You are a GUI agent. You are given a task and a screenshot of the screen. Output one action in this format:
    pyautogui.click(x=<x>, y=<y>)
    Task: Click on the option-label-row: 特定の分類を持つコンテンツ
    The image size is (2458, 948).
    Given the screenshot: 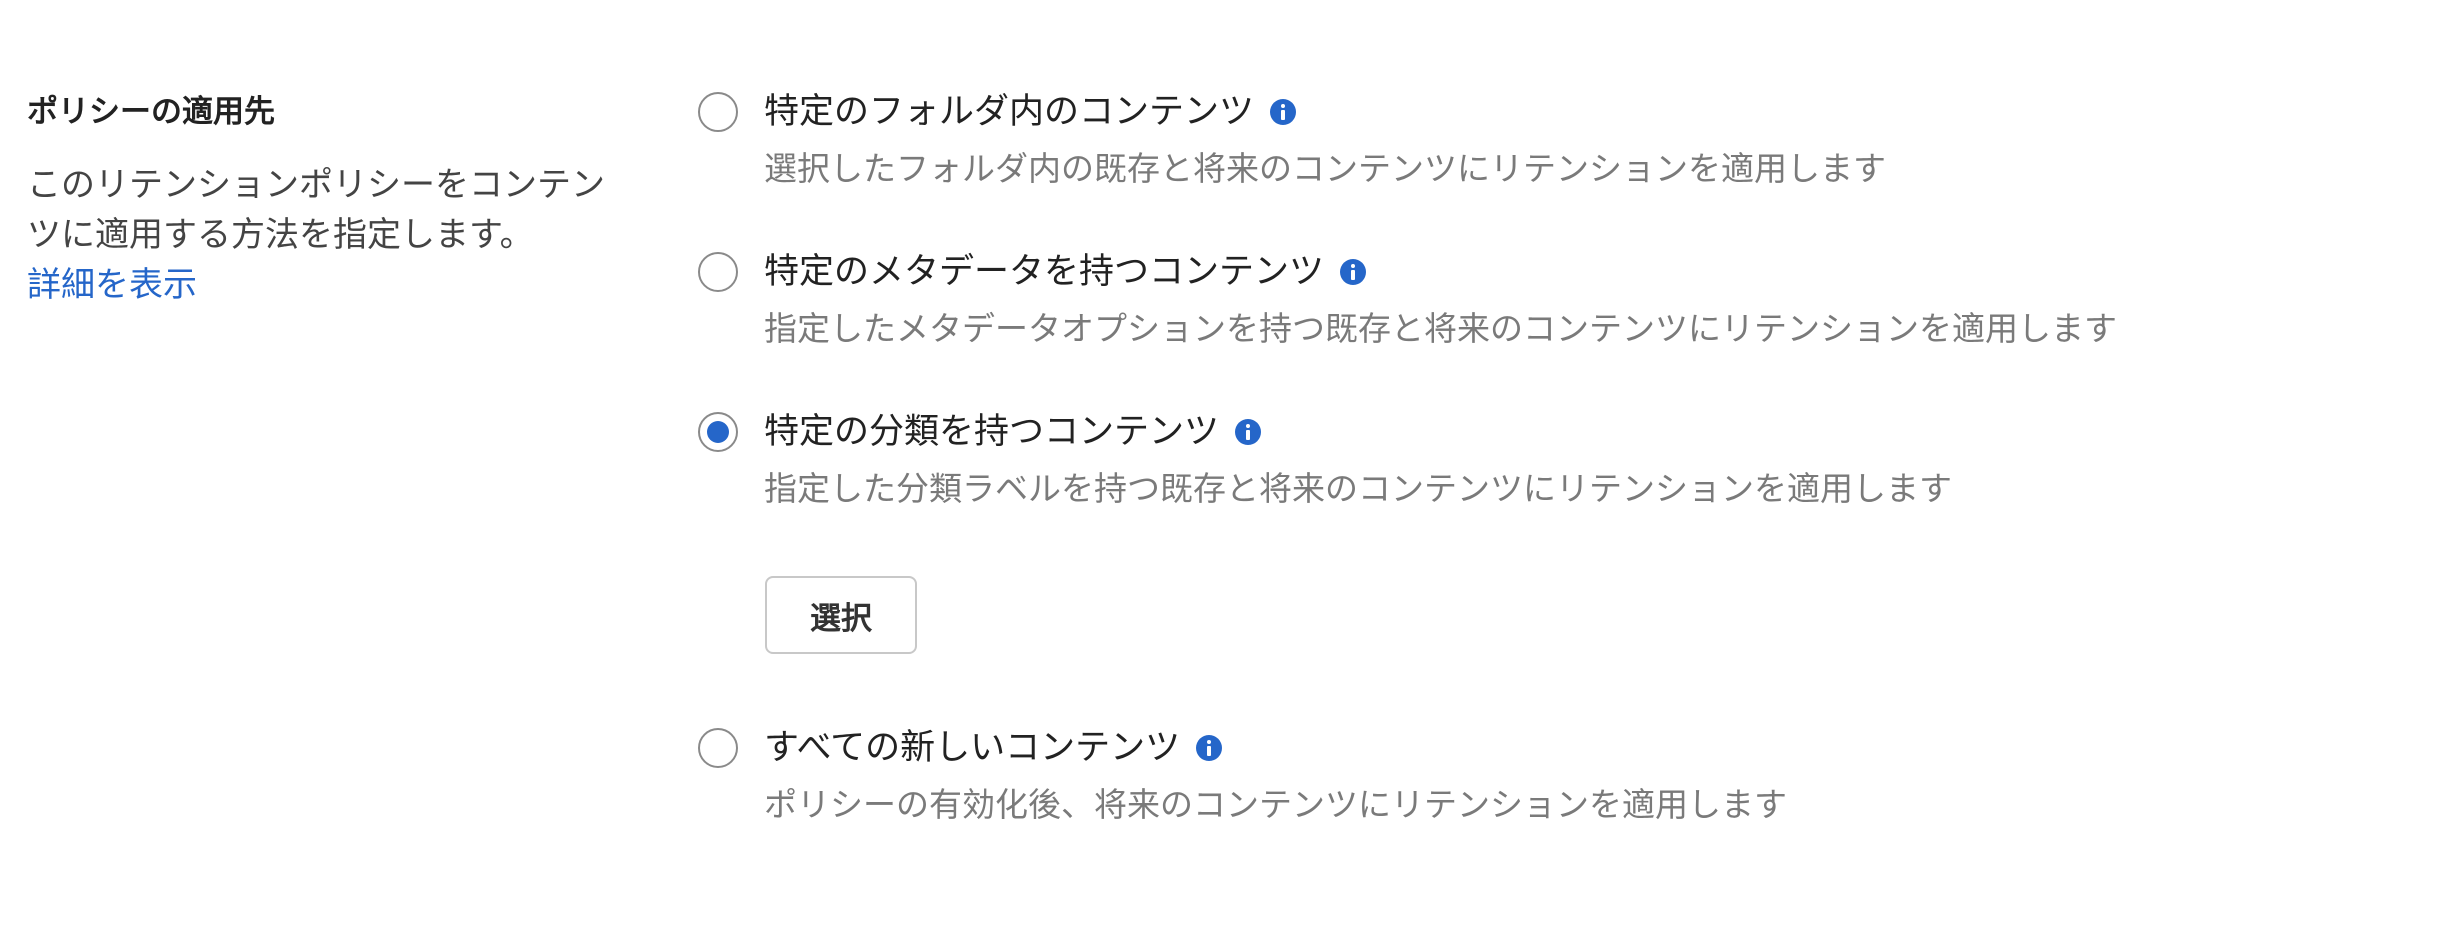 What is the action you would take?
    pyautogui.click(x=1013, y=432)
    